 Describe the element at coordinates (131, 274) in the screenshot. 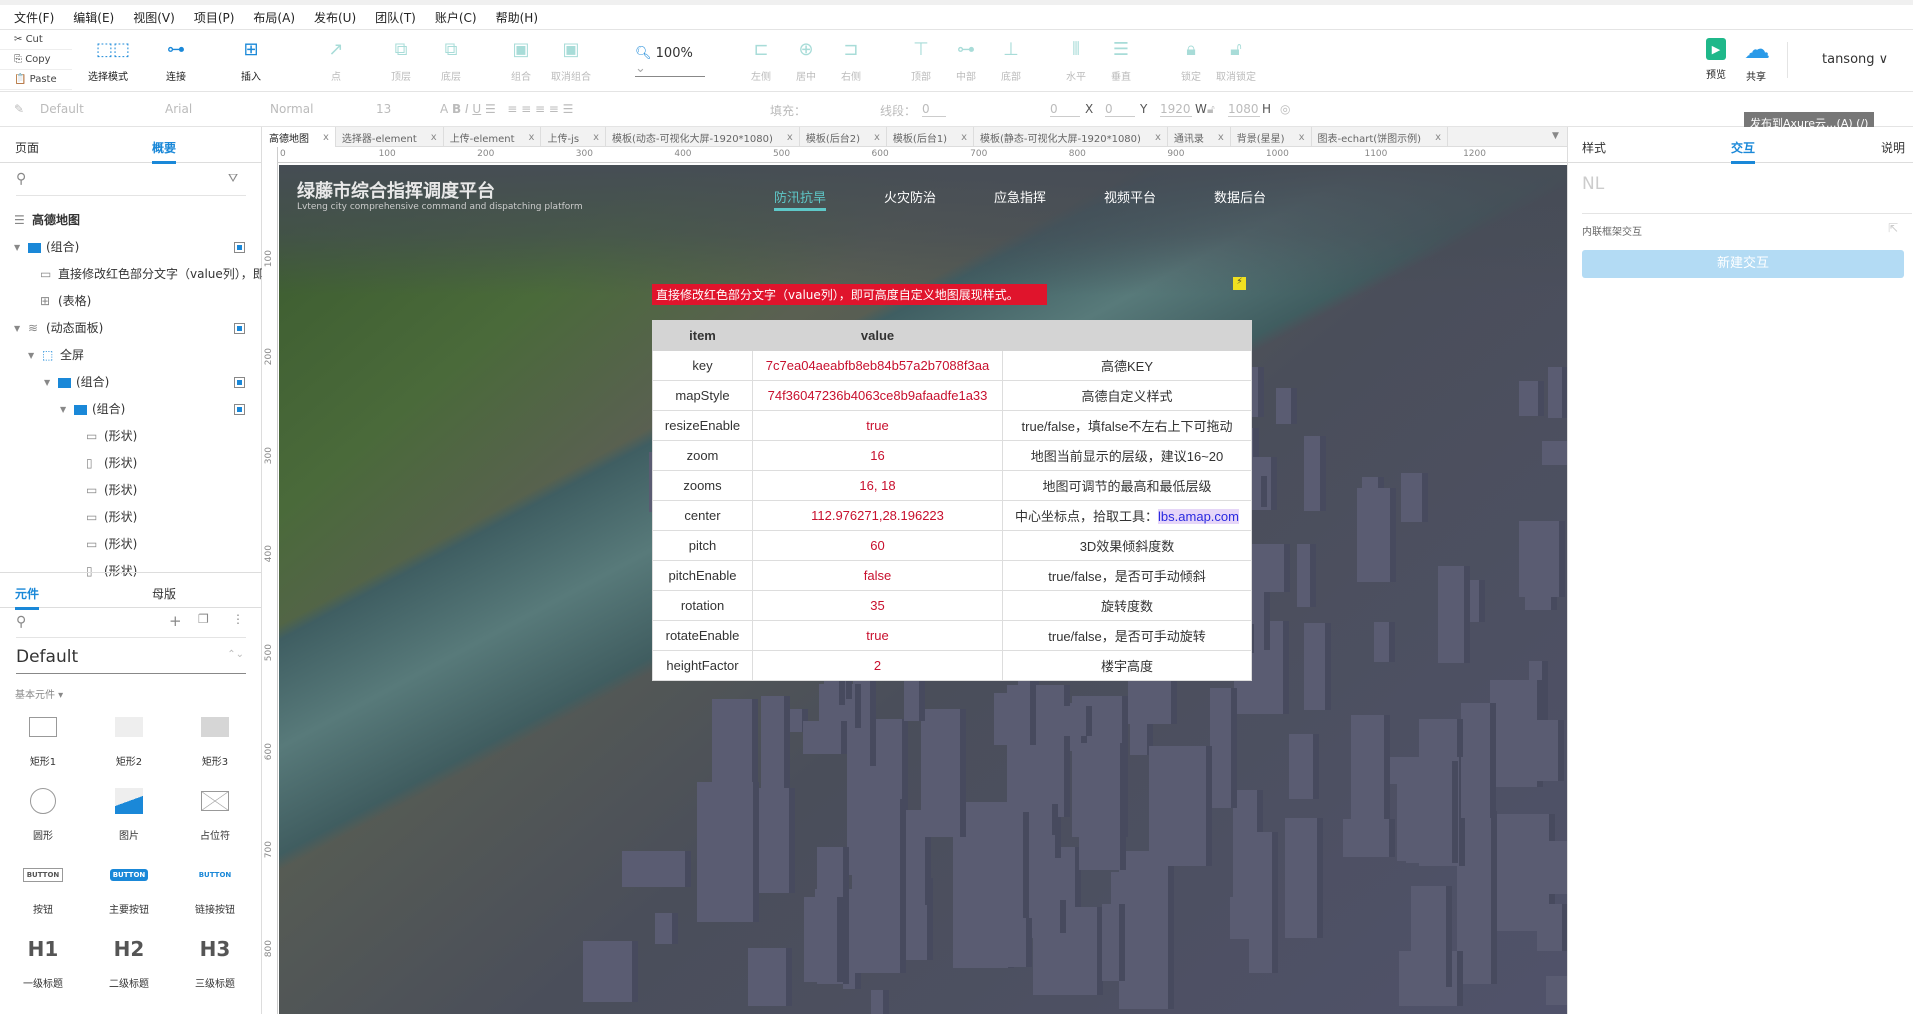

I see `tree-item: ▭ 直接修改红色部分文字（value列），即可高度自定义地图展现样式。` at that location.